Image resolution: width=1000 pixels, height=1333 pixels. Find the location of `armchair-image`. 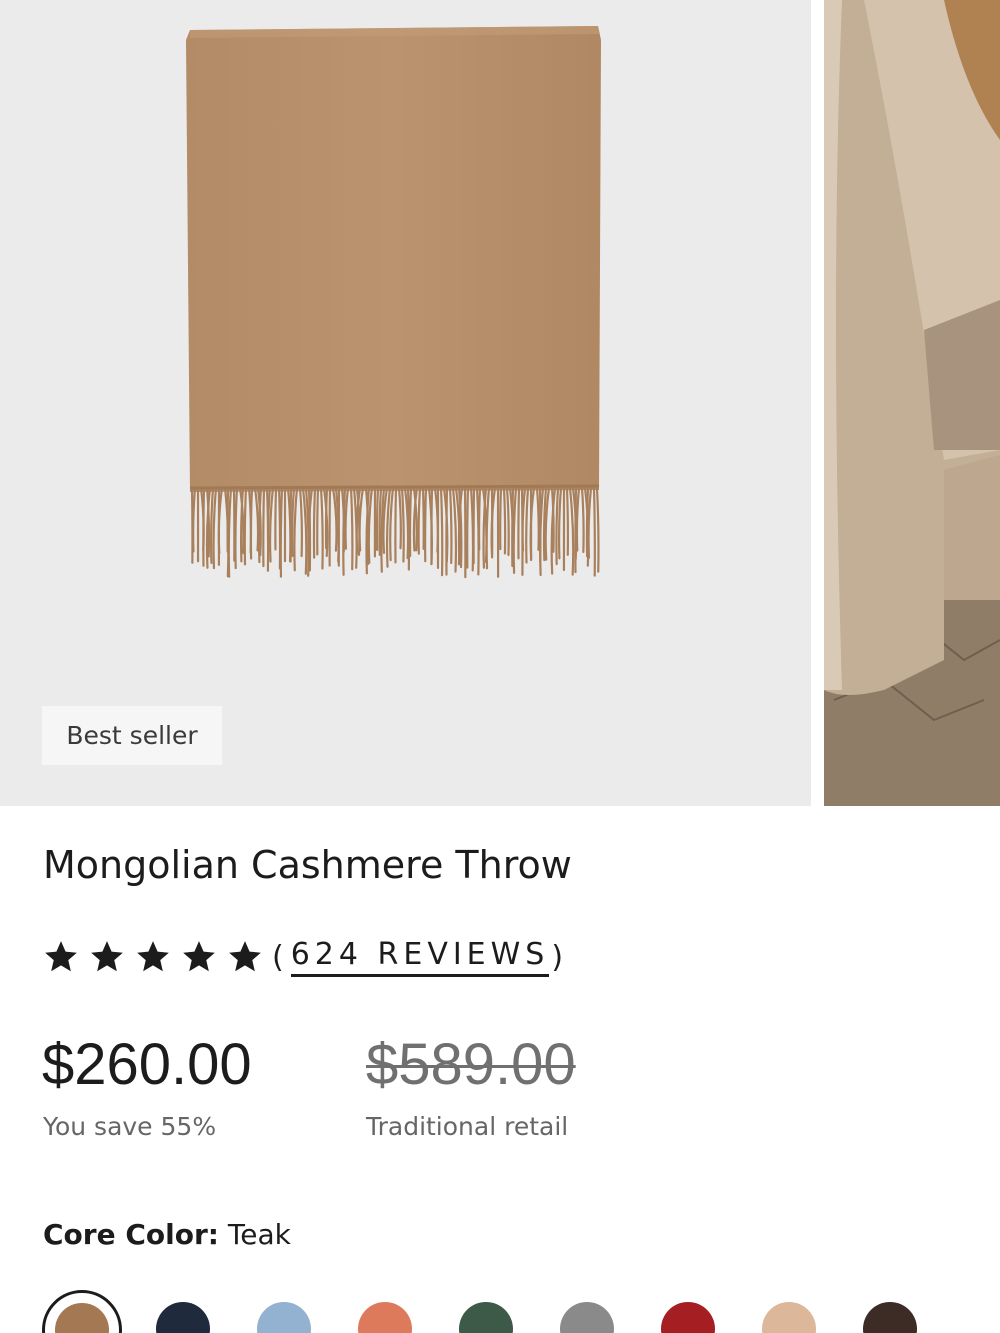

armchair-image is located at coordinates (911, 403).